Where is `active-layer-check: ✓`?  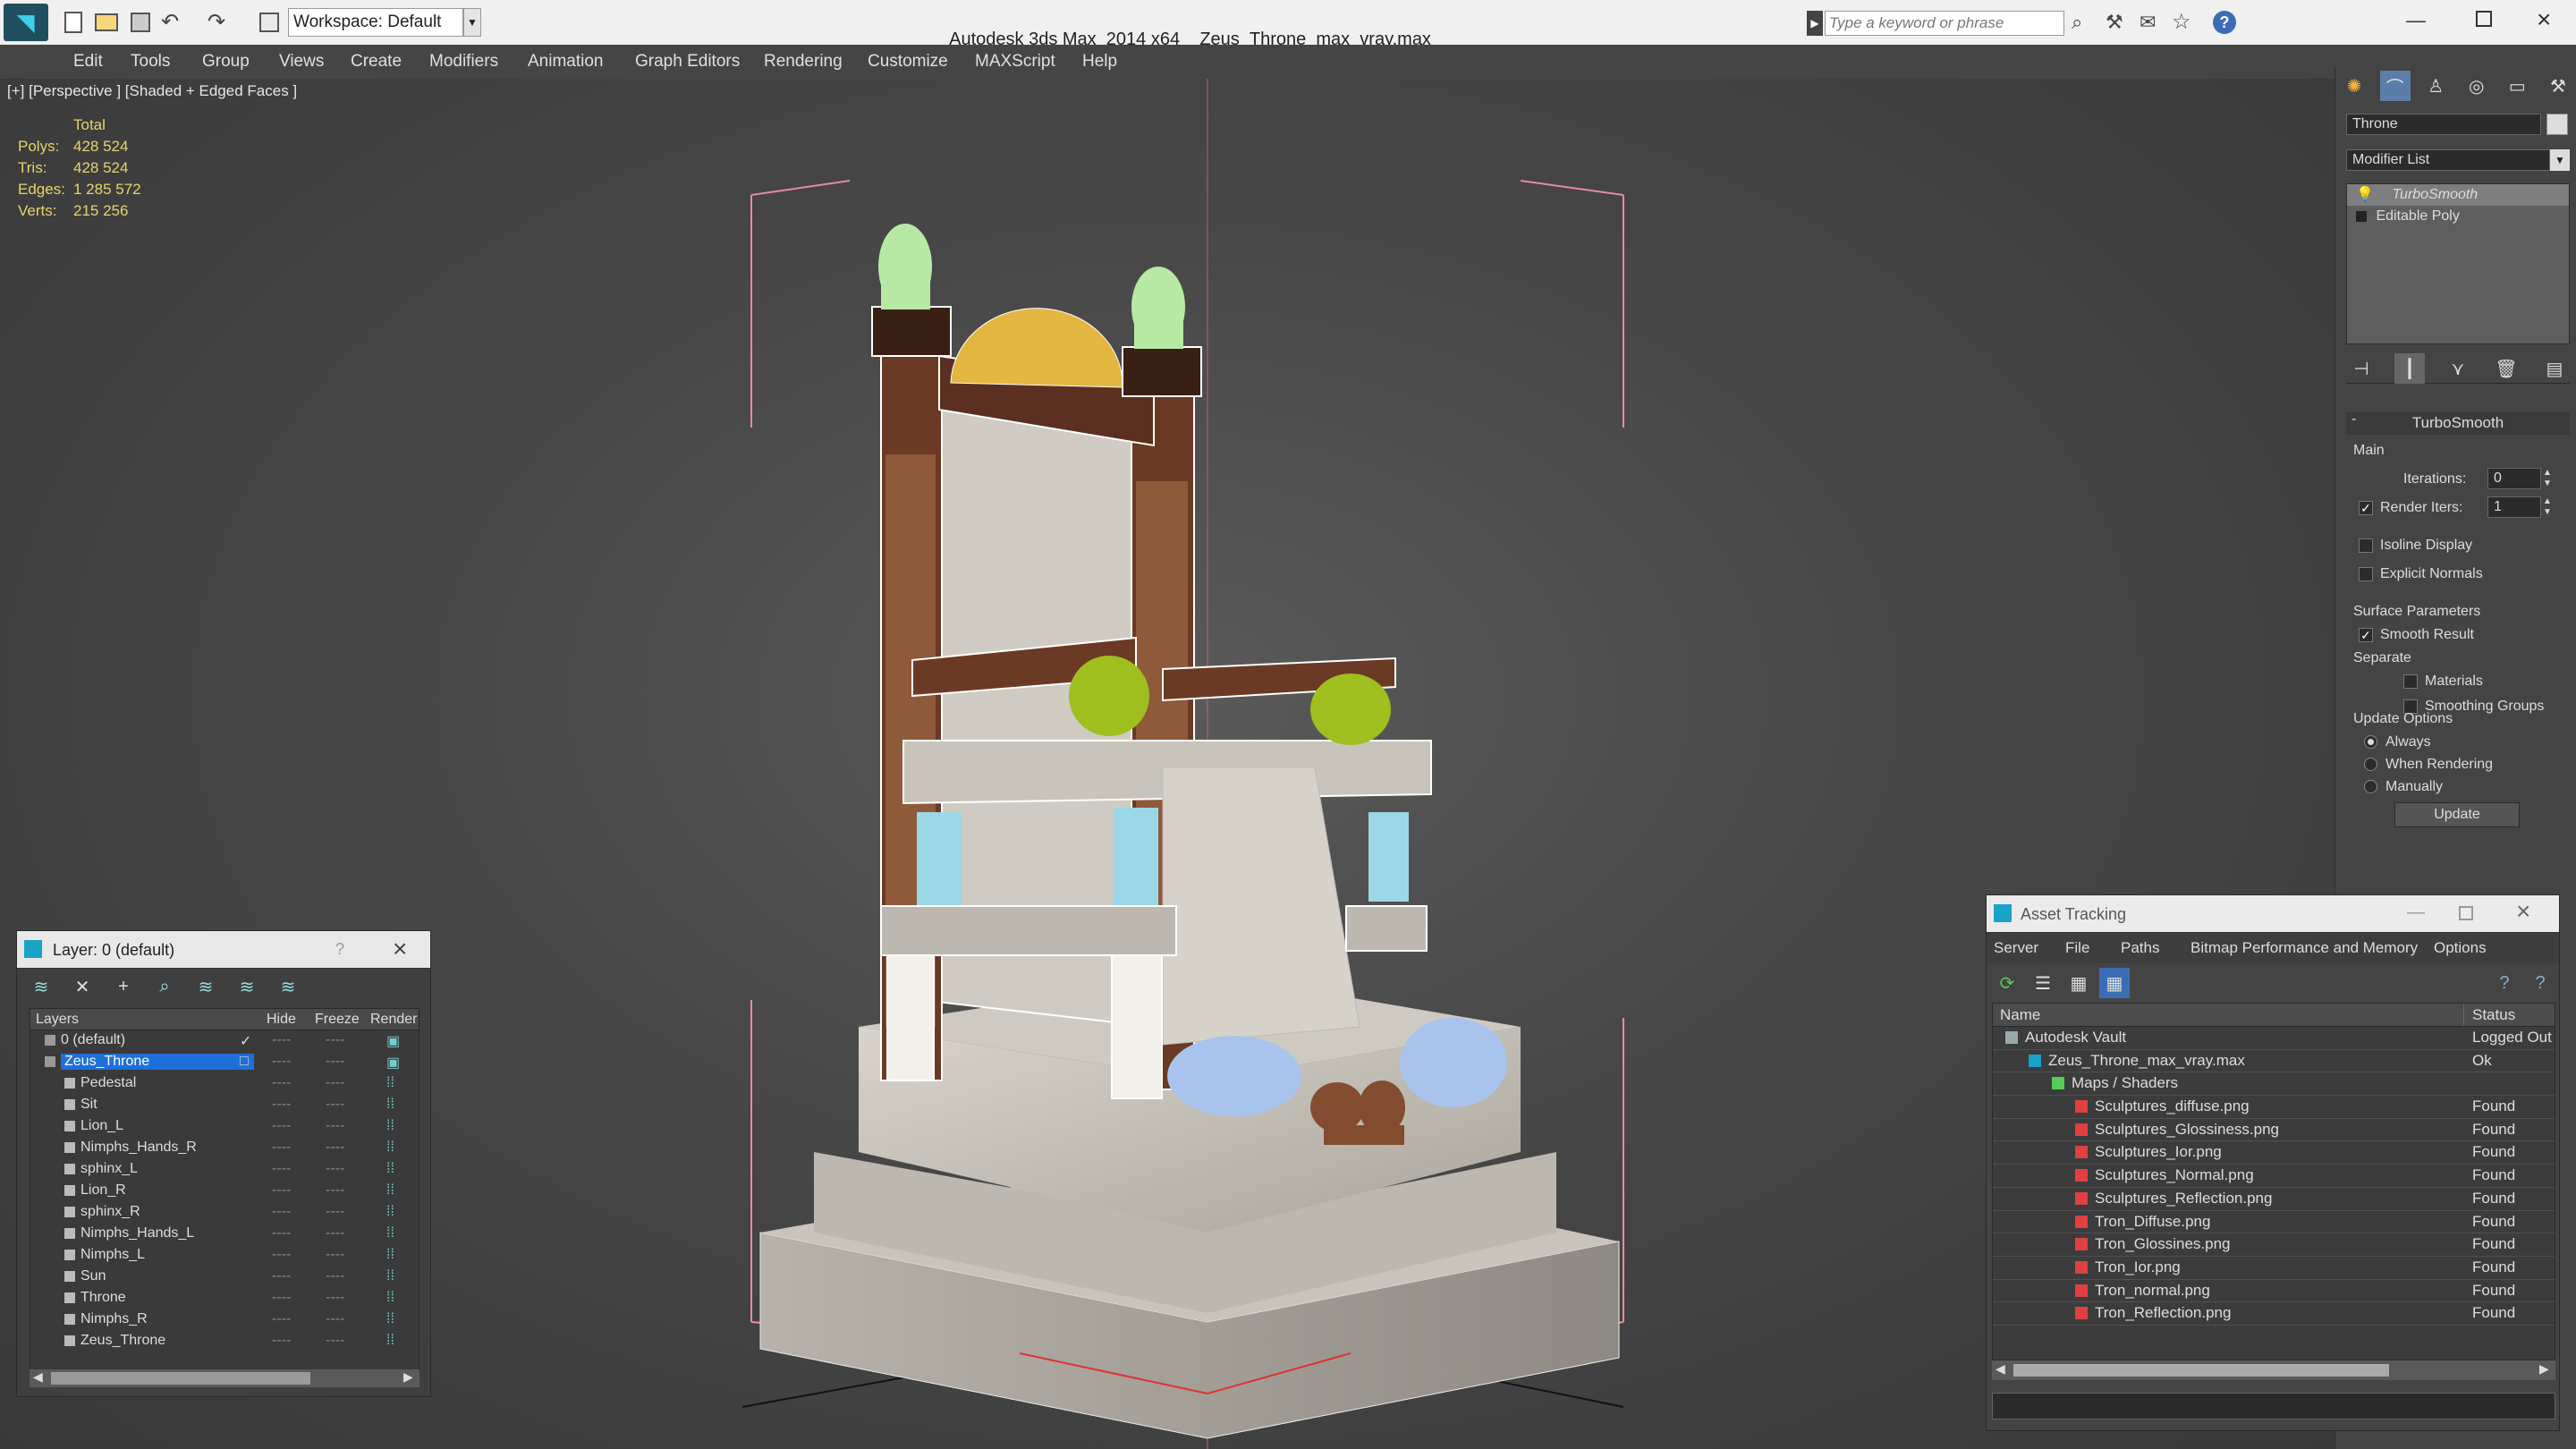
active-layer-check: ✓ is located at coordinates (245, 1041).